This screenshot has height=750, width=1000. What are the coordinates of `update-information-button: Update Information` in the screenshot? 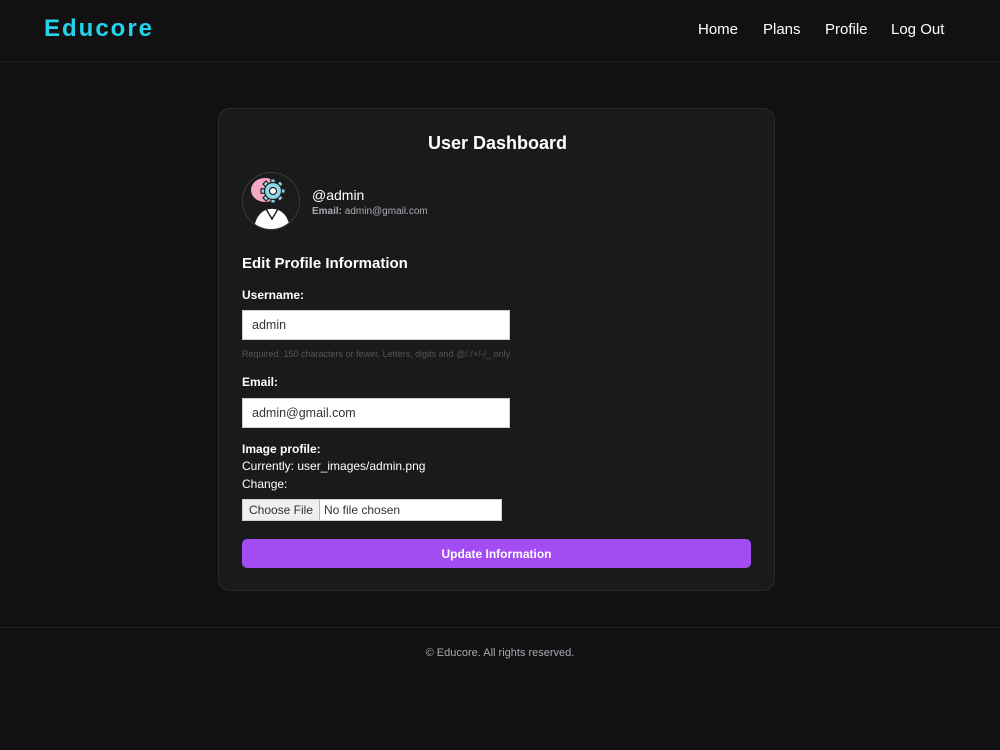 It's located at (496, 553).